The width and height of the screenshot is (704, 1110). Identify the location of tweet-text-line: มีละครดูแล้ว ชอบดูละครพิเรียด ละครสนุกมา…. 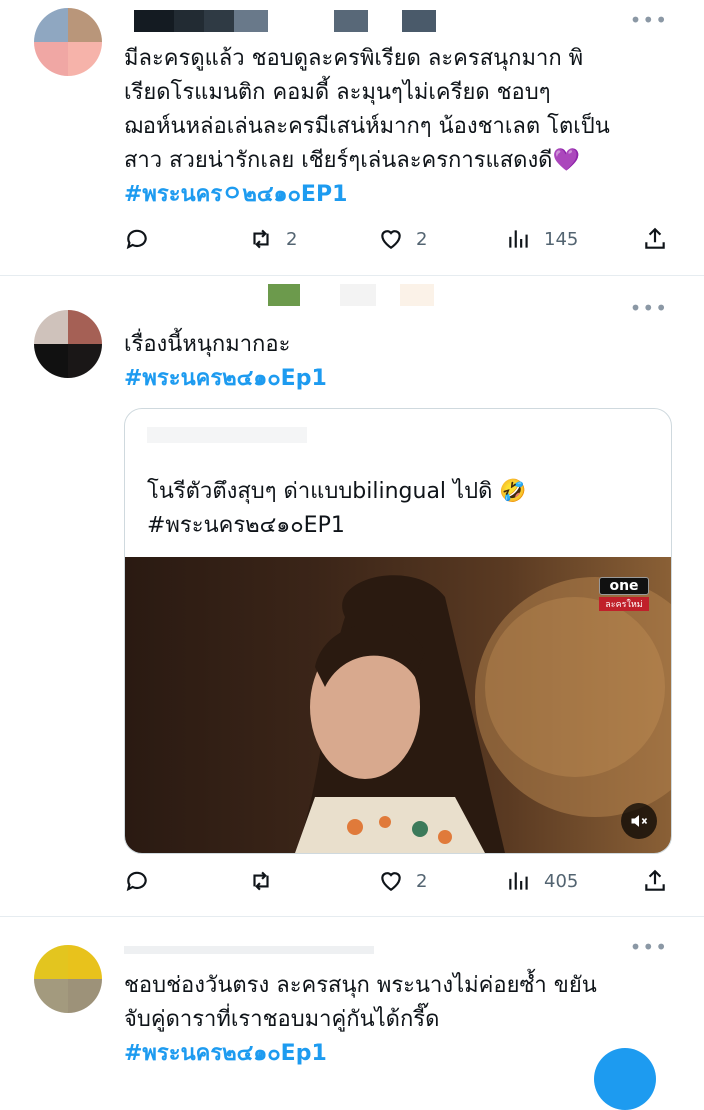
(354, 58).